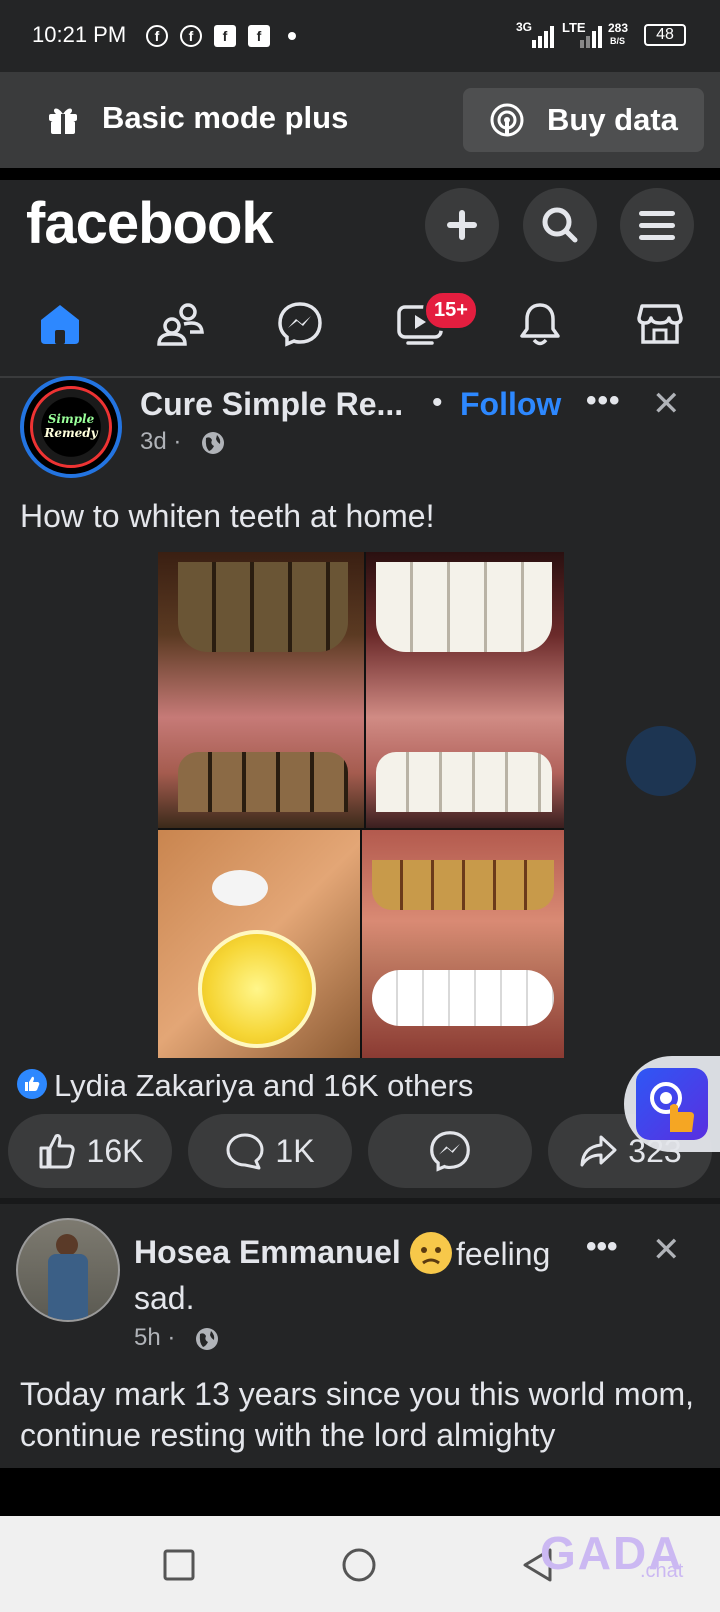 The image size is (720, 1612). I want to click on create-button, so click(462, 225).